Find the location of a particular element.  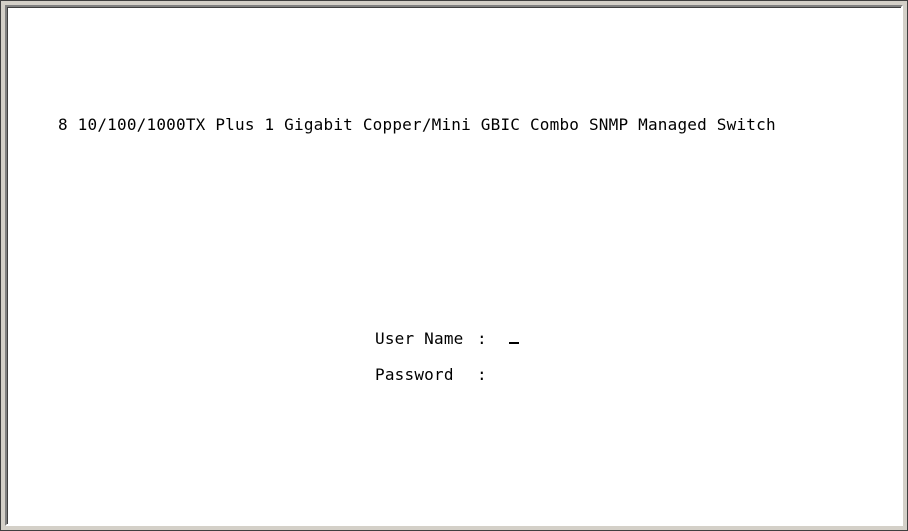

text-cursor is located at coordinates (514, 343).